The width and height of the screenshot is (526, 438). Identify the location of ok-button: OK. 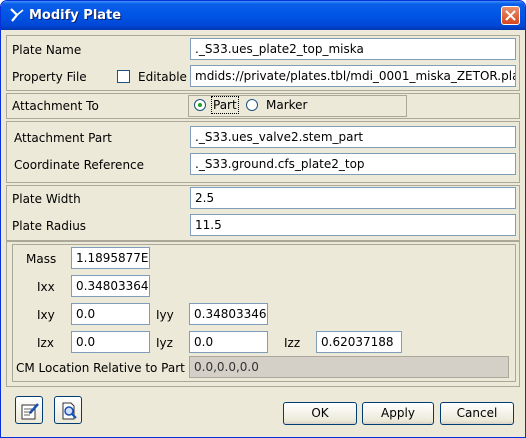
(320, 413).